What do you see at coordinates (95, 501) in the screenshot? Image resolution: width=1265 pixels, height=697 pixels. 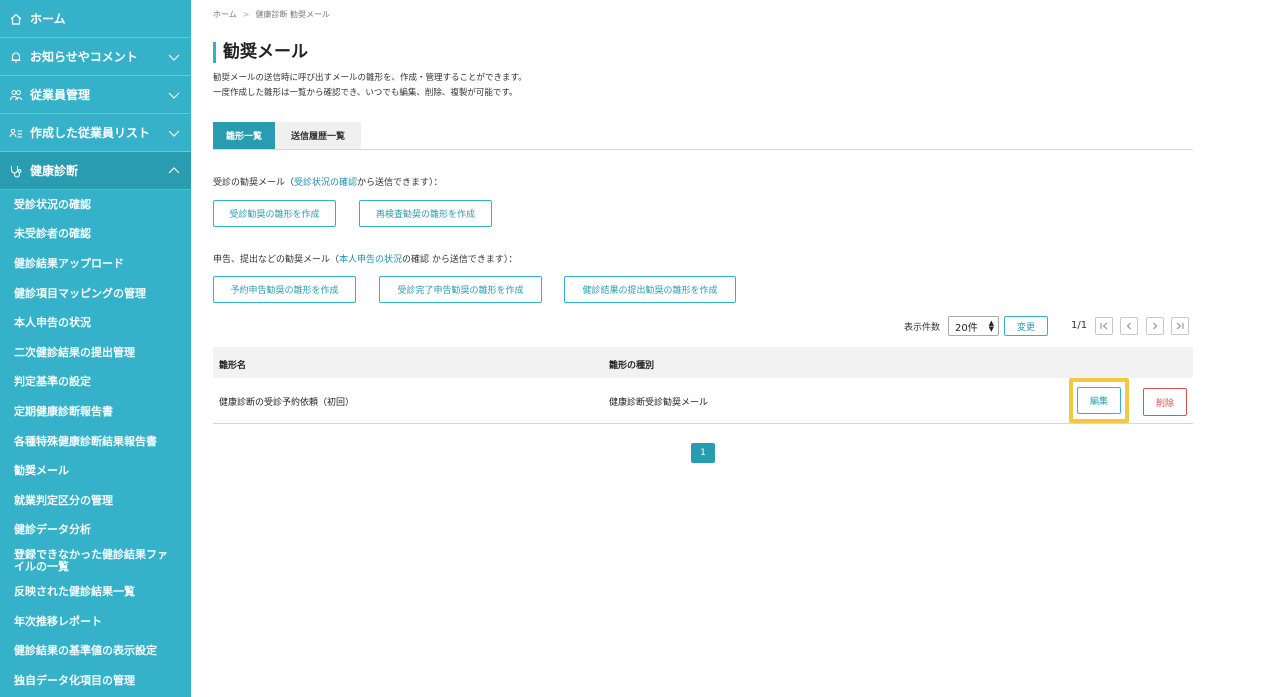 I see `sidebar-subitem: 就業判定区分の管理` at bounding box center [95, 501].